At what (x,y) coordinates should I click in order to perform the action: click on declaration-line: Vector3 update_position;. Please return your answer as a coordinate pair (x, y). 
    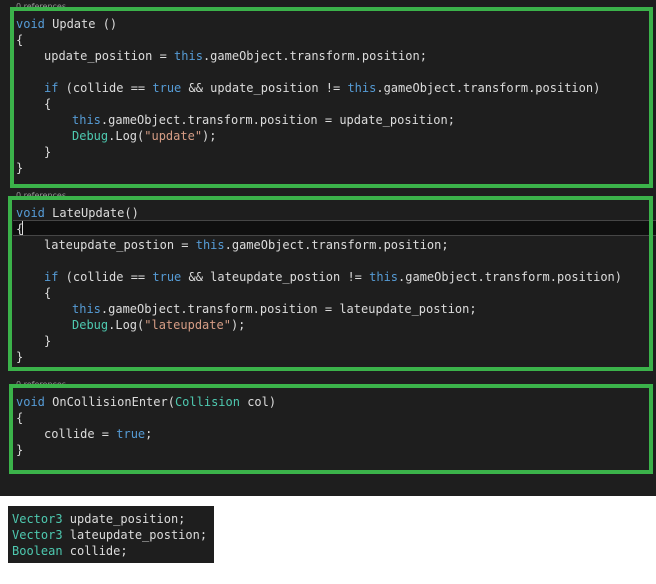
    Looking at the image, I should click on (98, 519).